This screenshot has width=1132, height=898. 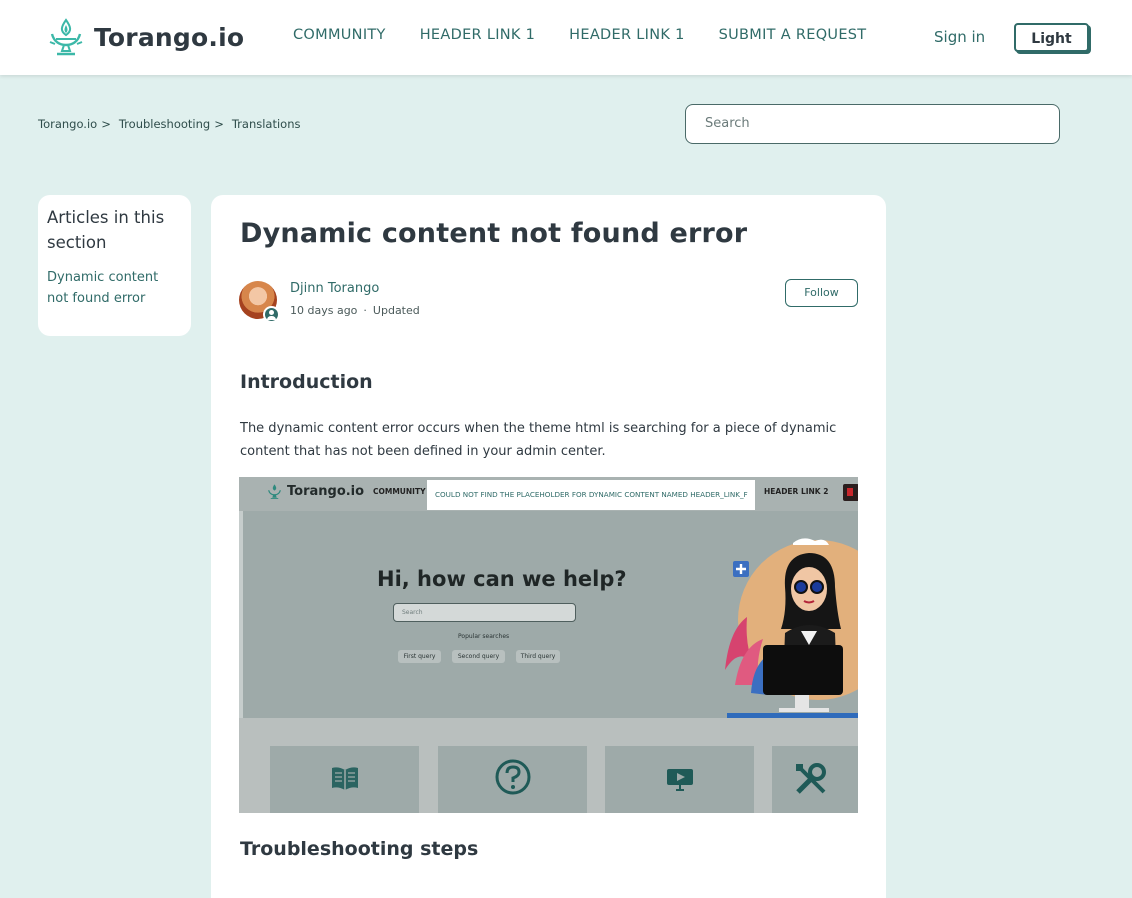 What do you see at coordinates (538, 656) in the screenshot?
I see `screenshot-query-3: Third query` at bounding box center [538, 656].